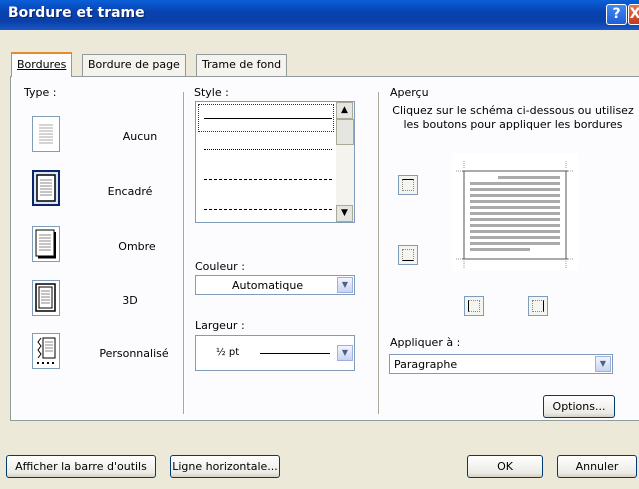 The image size is (639, 489). Describe the element at coordinates (81, 466) in the screenshot. I see `show-toolbar-button: Afficher la barre d'outils` at that location.